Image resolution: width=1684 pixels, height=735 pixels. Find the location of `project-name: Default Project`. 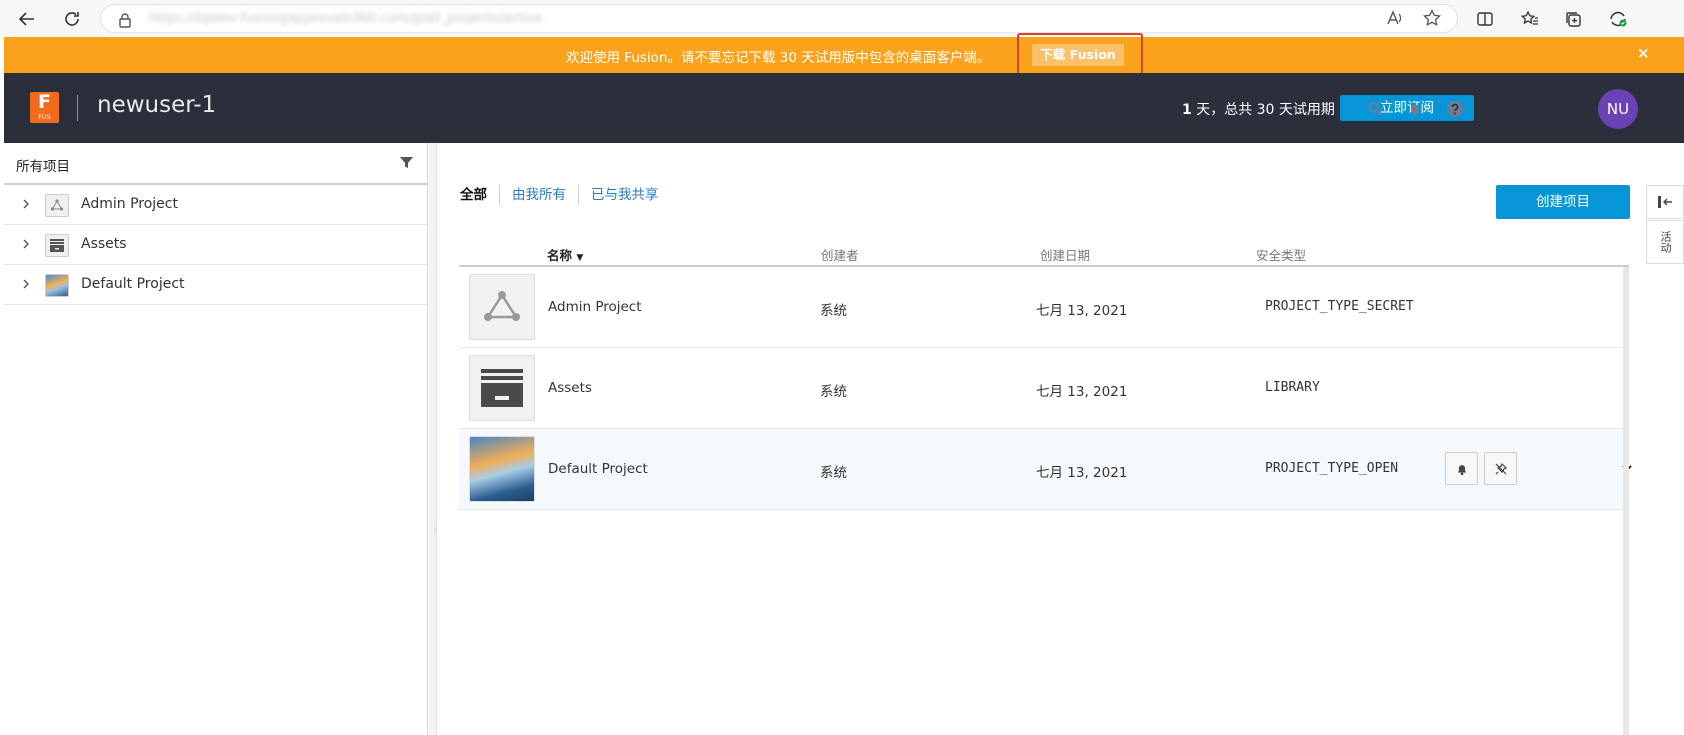

project-name: Default Project is located at coordinates (598, 469).